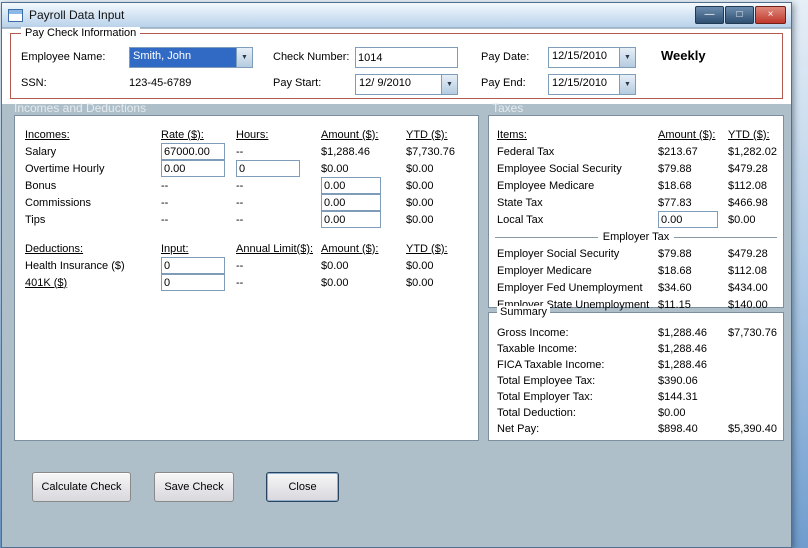 Image resolution: width=808 pixels, height=548 pixels. I want to click on health-insurance-input, so click(193, 265).